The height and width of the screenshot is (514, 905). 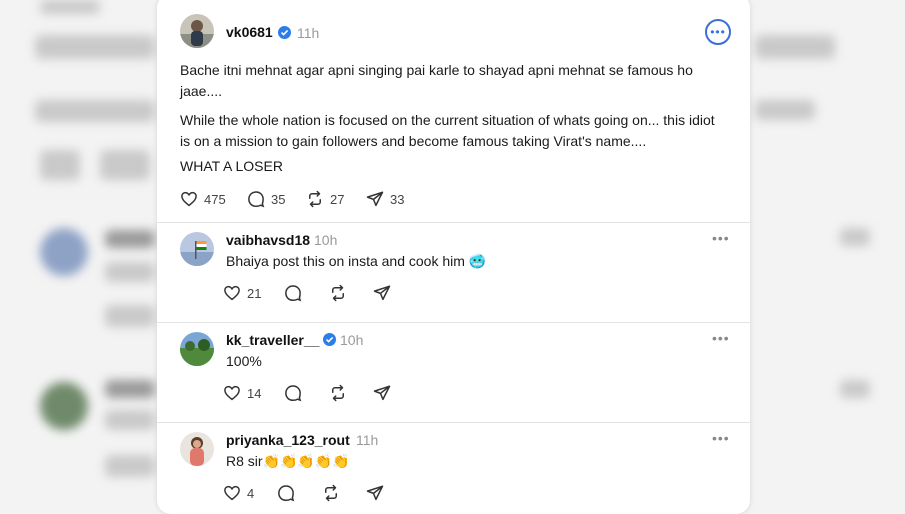 What do you see at coordinates (337, 199) in the screenshot?
I see `repost-count: 27` at bounding box center [337, 199].